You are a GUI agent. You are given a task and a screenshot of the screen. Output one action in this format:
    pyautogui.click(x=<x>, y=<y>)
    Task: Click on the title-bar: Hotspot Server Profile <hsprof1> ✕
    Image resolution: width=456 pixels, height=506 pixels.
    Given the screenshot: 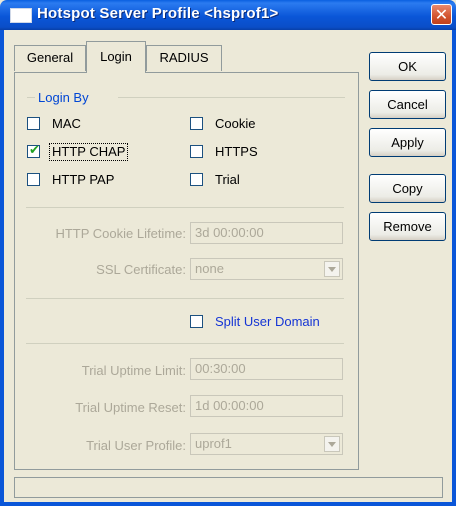 What is the action you would take?
    pyautogui.click(x=228, y=15)
    